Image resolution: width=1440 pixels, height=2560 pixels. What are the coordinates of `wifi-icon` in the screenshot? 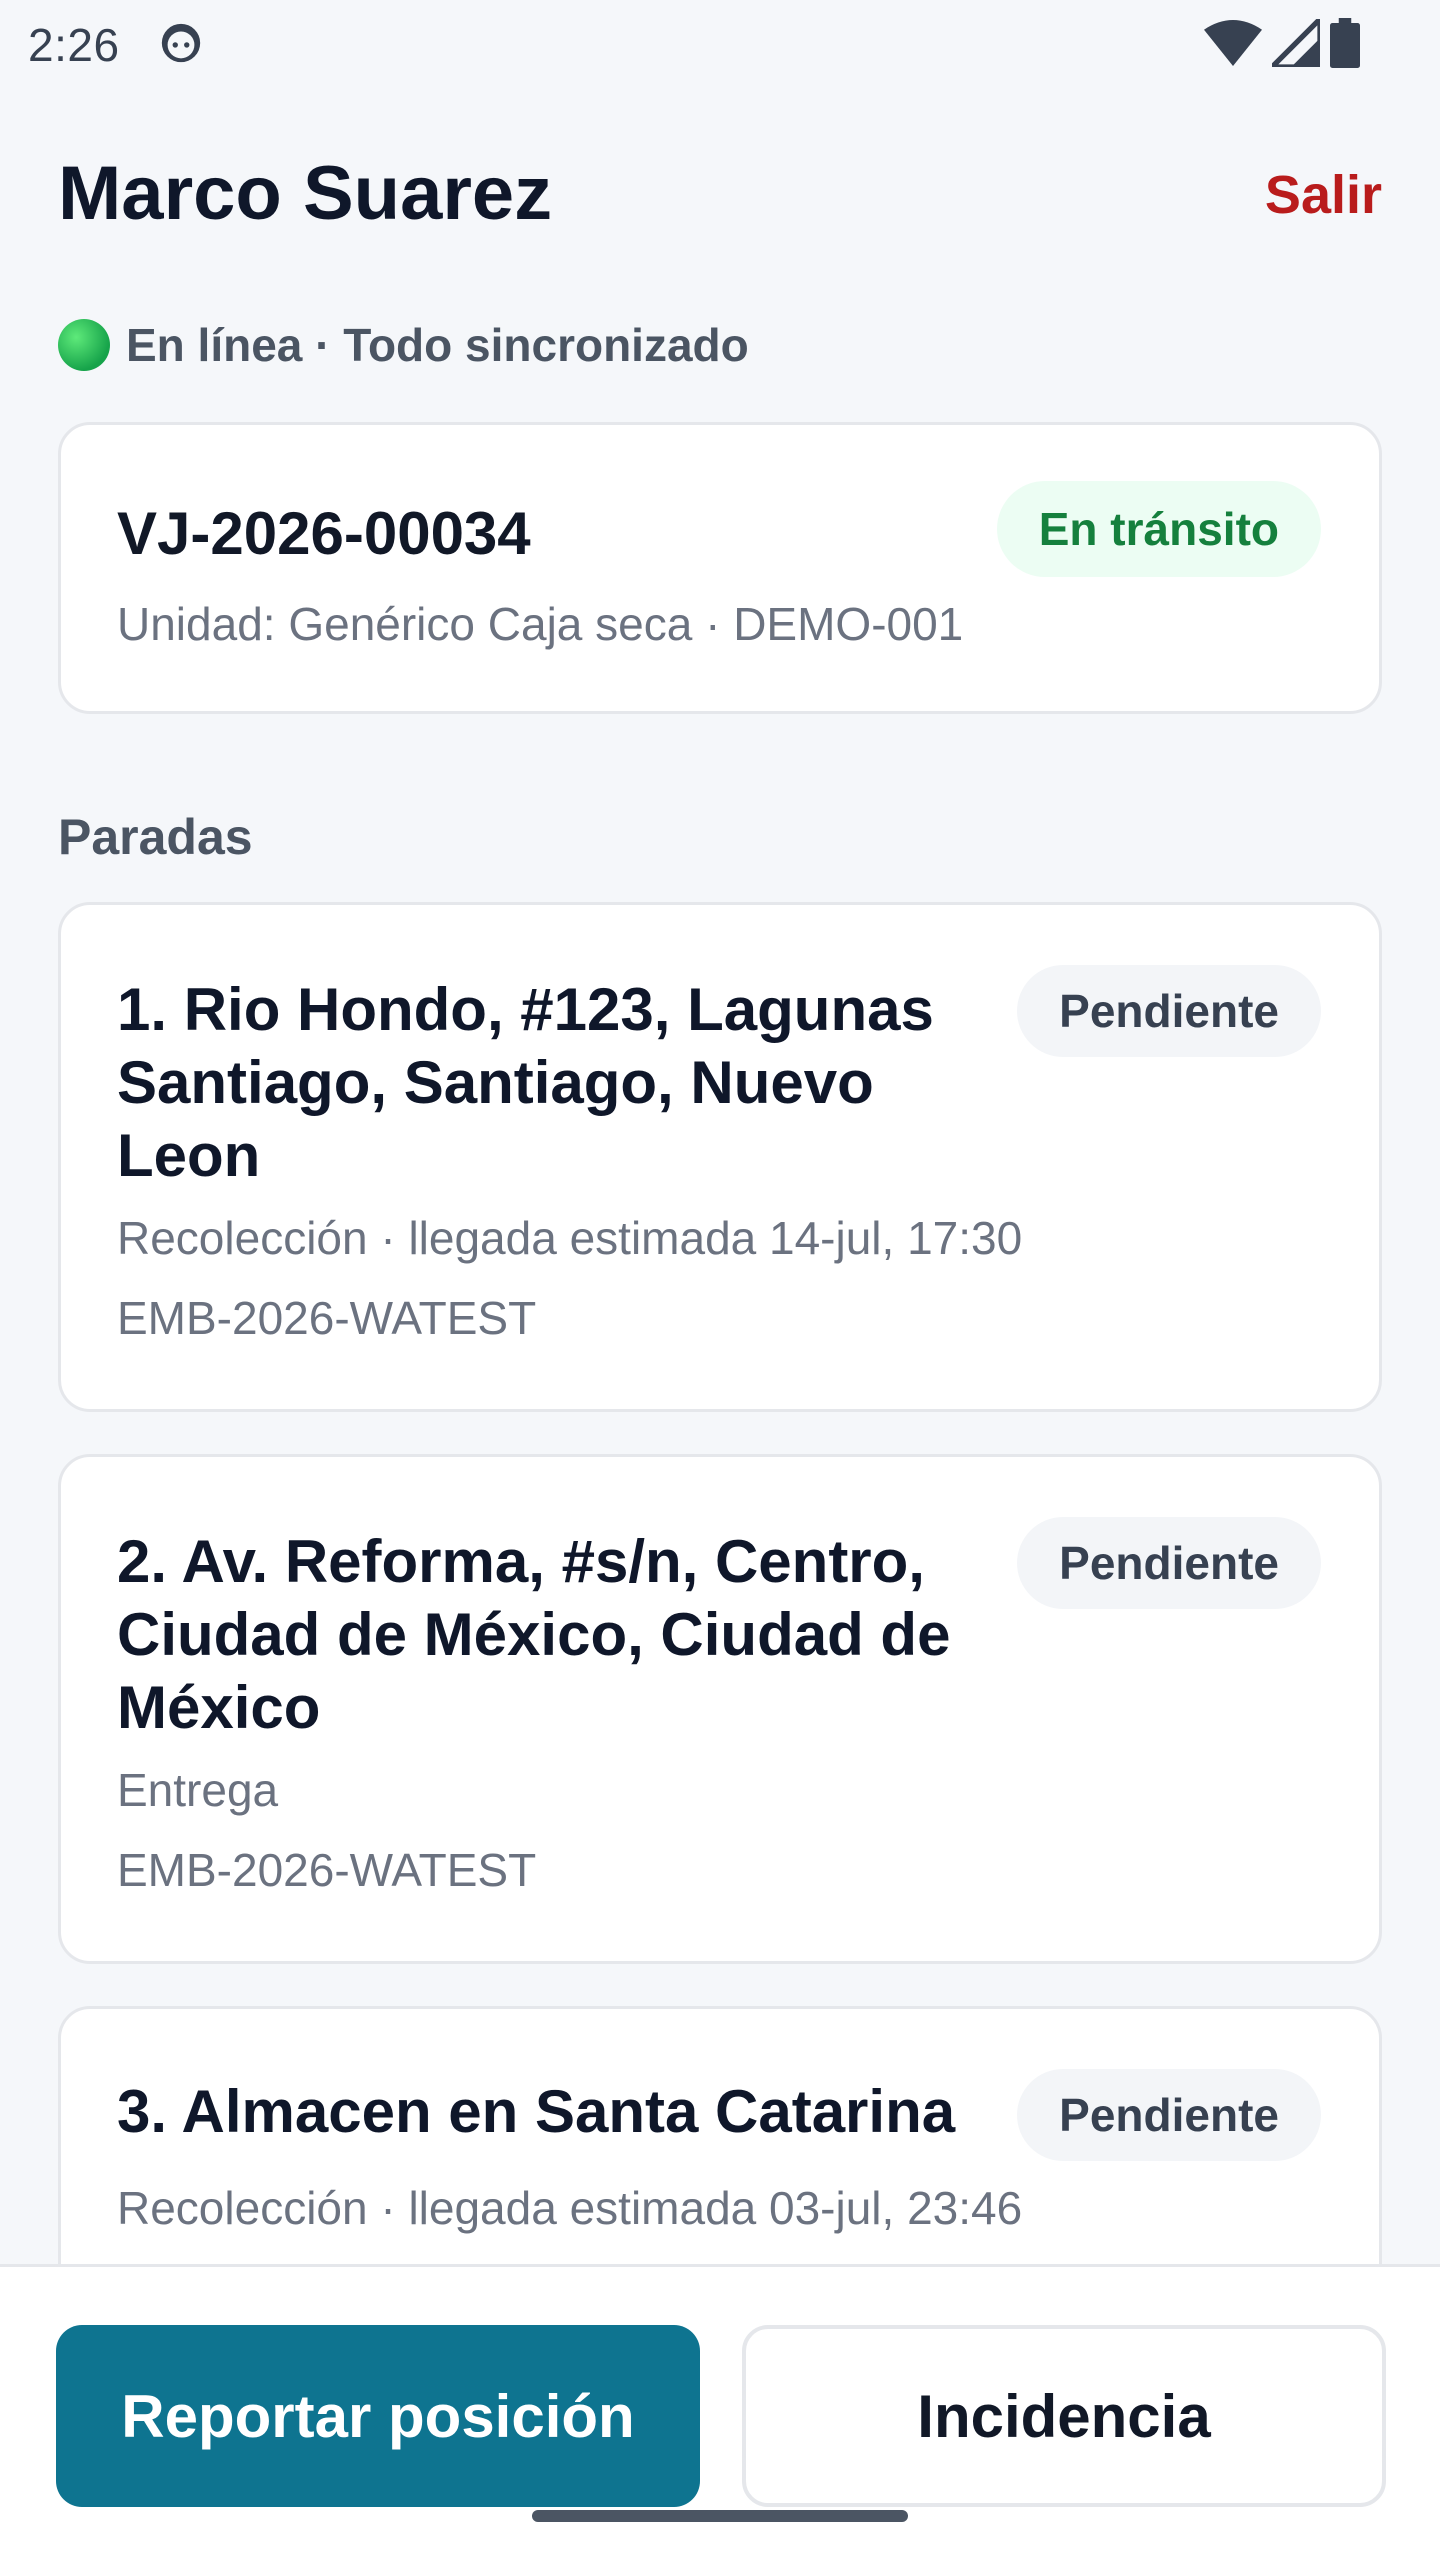 It's located at (1233, 43).